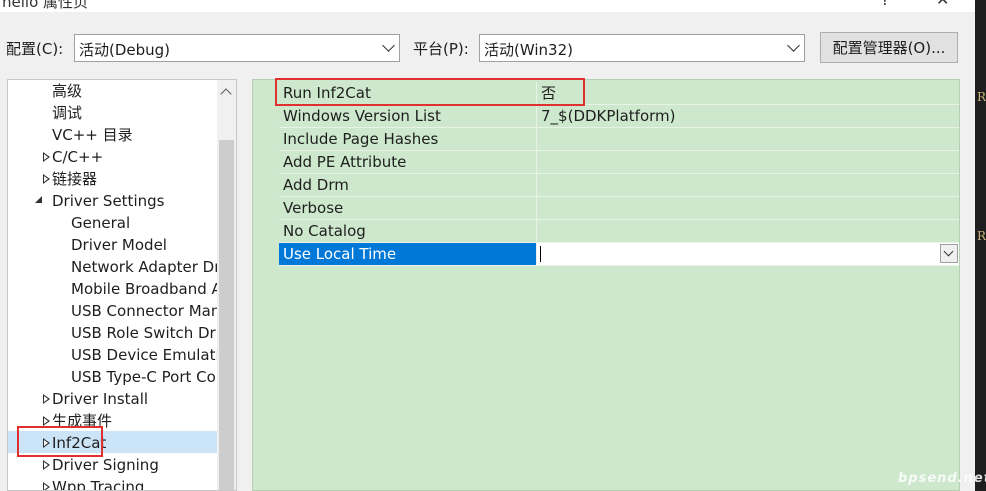  What do you see at coordinates (108, 201) in the screenshot?
I see `tree-item-driver-settings: Driver Settings` at bounding box center [108, 201].